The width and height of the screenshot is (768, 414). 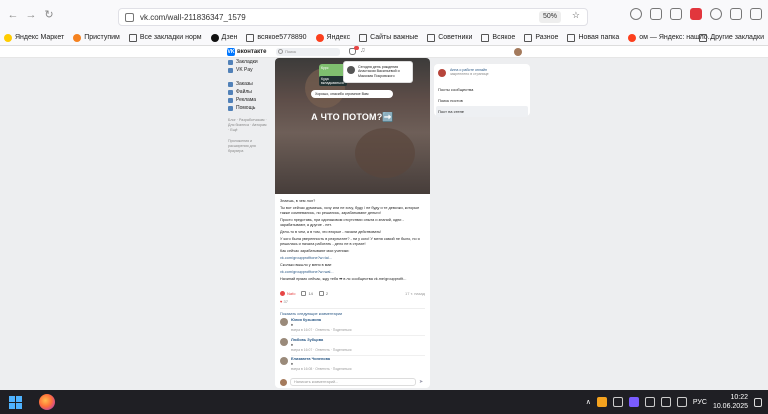 What do you see at coordinates (31, 15) in the screenshot?
I see `forward-arrow-icon: →` at bounding box center [31, 15].